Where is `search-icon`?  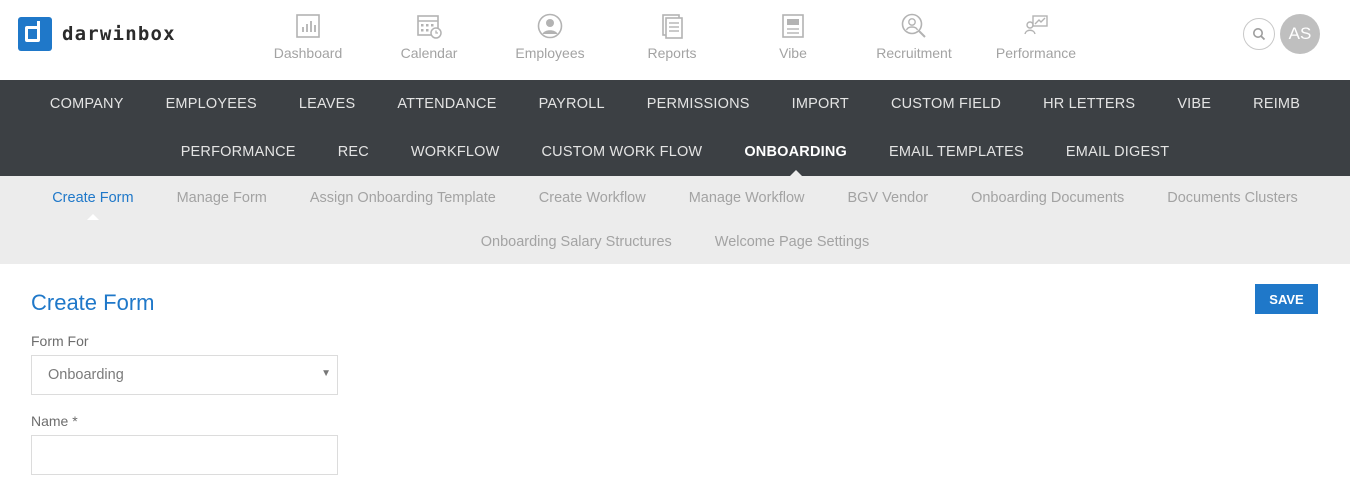
search-icon is located at coordinates (1259, 34).